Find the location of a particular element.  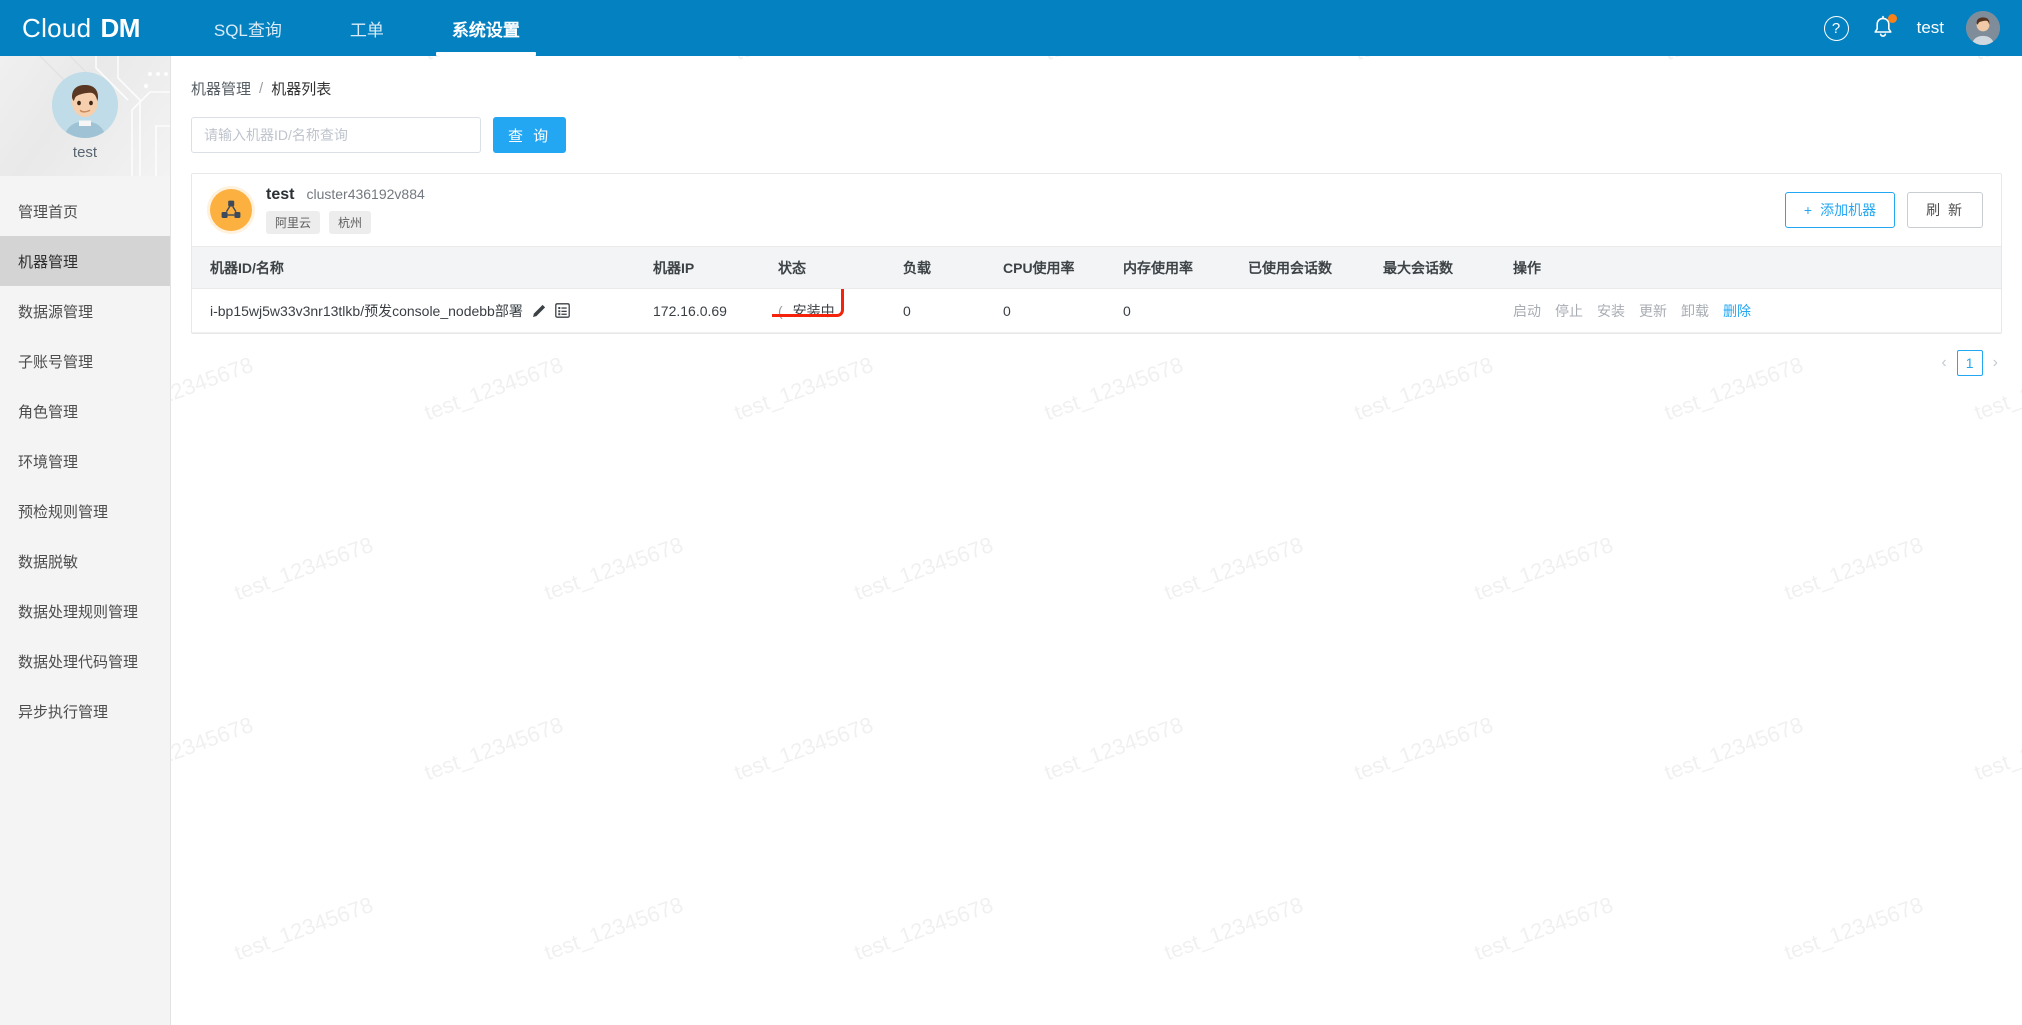

pagination-prev-icon: ‹ is located at coordinates (1943, 363).